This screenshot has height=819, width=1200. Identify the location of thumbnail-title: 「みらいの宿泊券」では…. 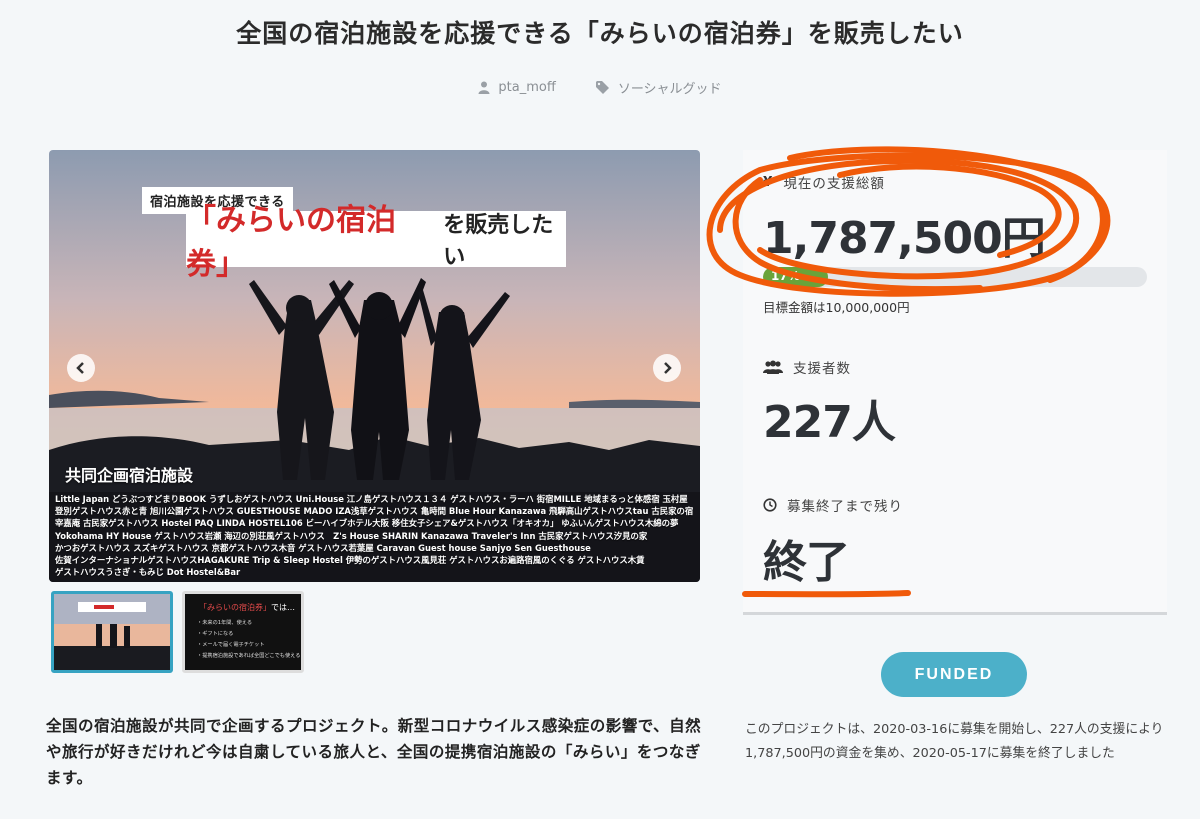
(247, 607).